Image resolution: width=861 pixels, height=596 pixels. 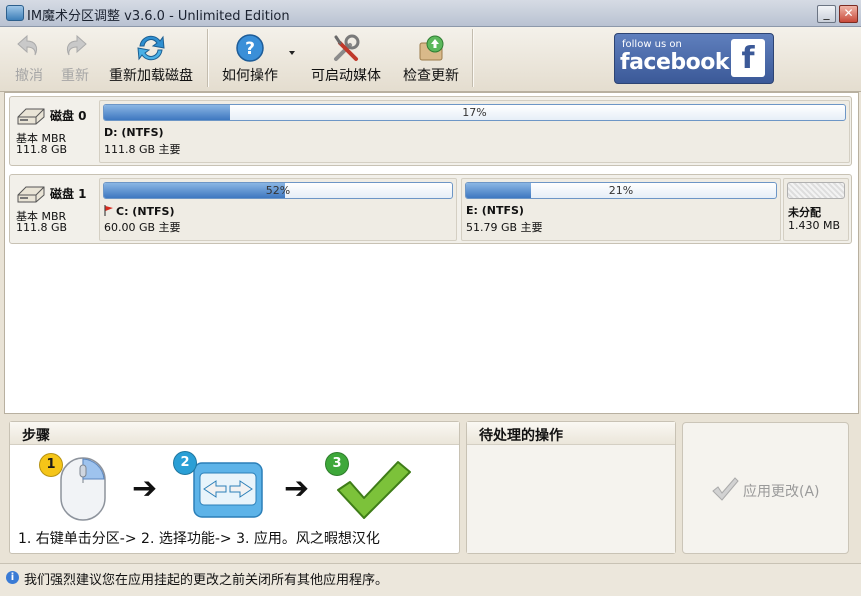 I want to click on facebook-follow-button: follow us on facebook f, so click(x=694, y=58).